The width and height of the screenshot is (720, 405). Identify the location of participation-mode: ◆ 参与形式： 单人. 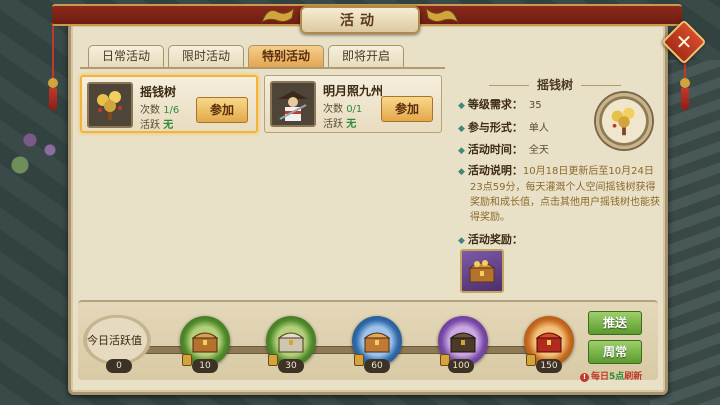
(503, 127).